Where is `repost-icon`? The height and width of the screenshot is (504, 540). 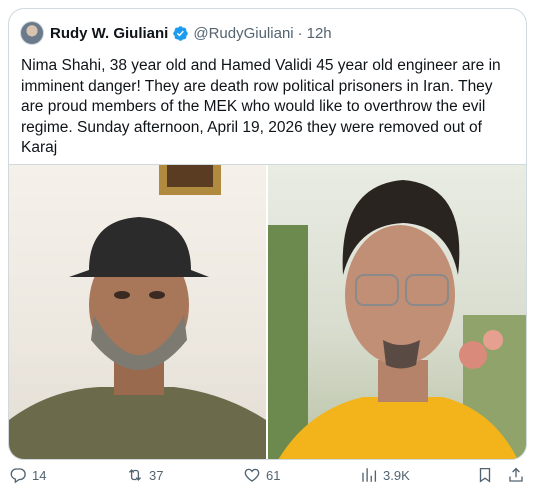 repost-icon is located at coordinates (135, 475).